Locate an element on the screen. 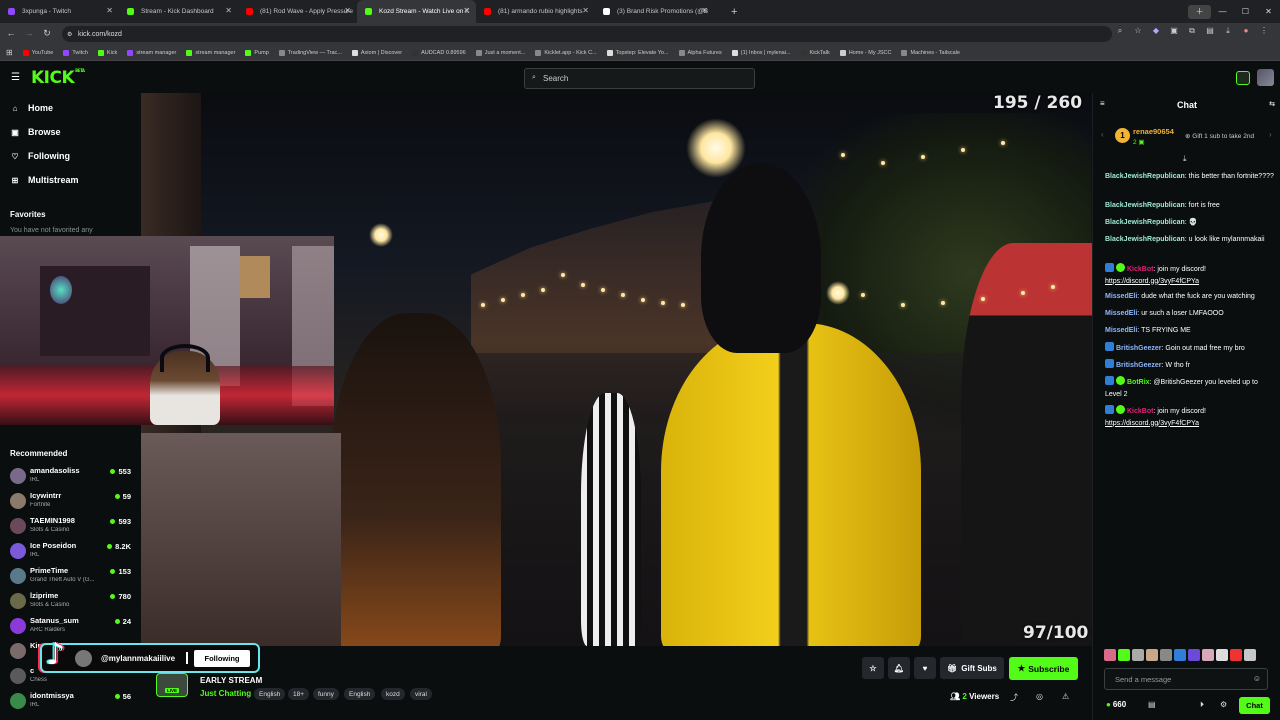 The height and width of the screenshot is (720, 1280). download-icon: ⤓ is located at coordinates (1228, 31).